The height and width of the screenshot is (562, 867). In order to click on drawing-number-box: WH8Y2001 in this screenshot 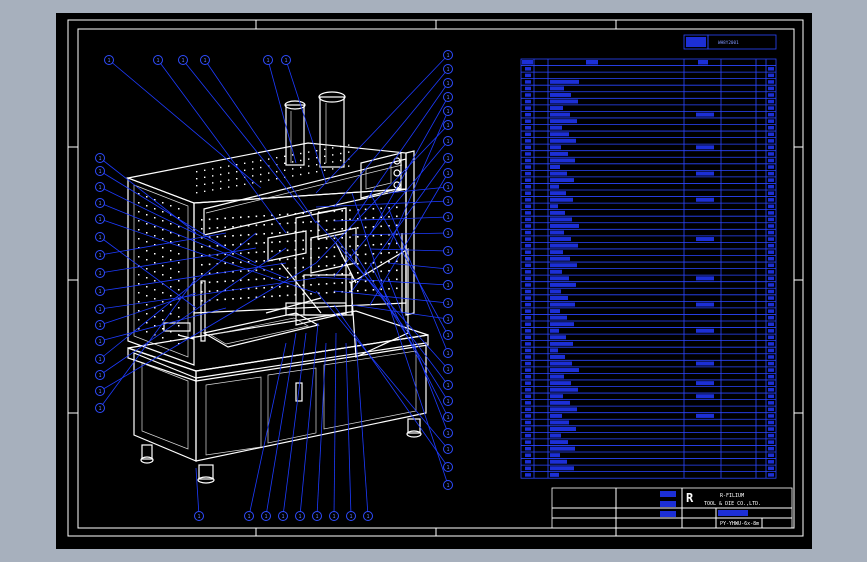, I will do `click(730, 42)`.